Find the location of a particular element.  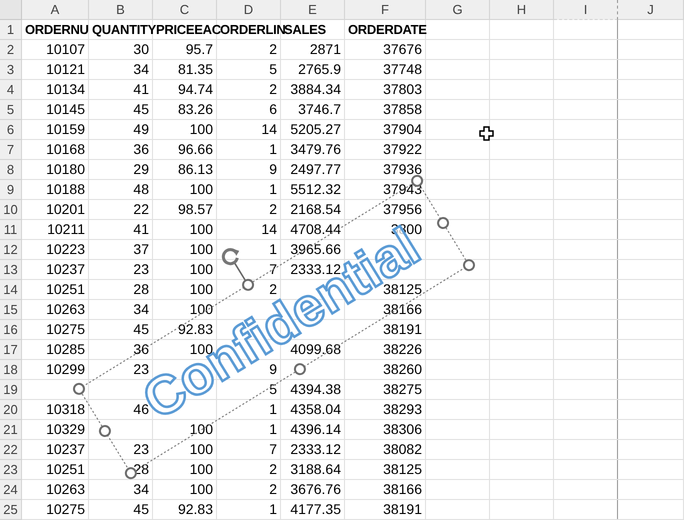

row-header: 5 is located at coordinates (11, 110).